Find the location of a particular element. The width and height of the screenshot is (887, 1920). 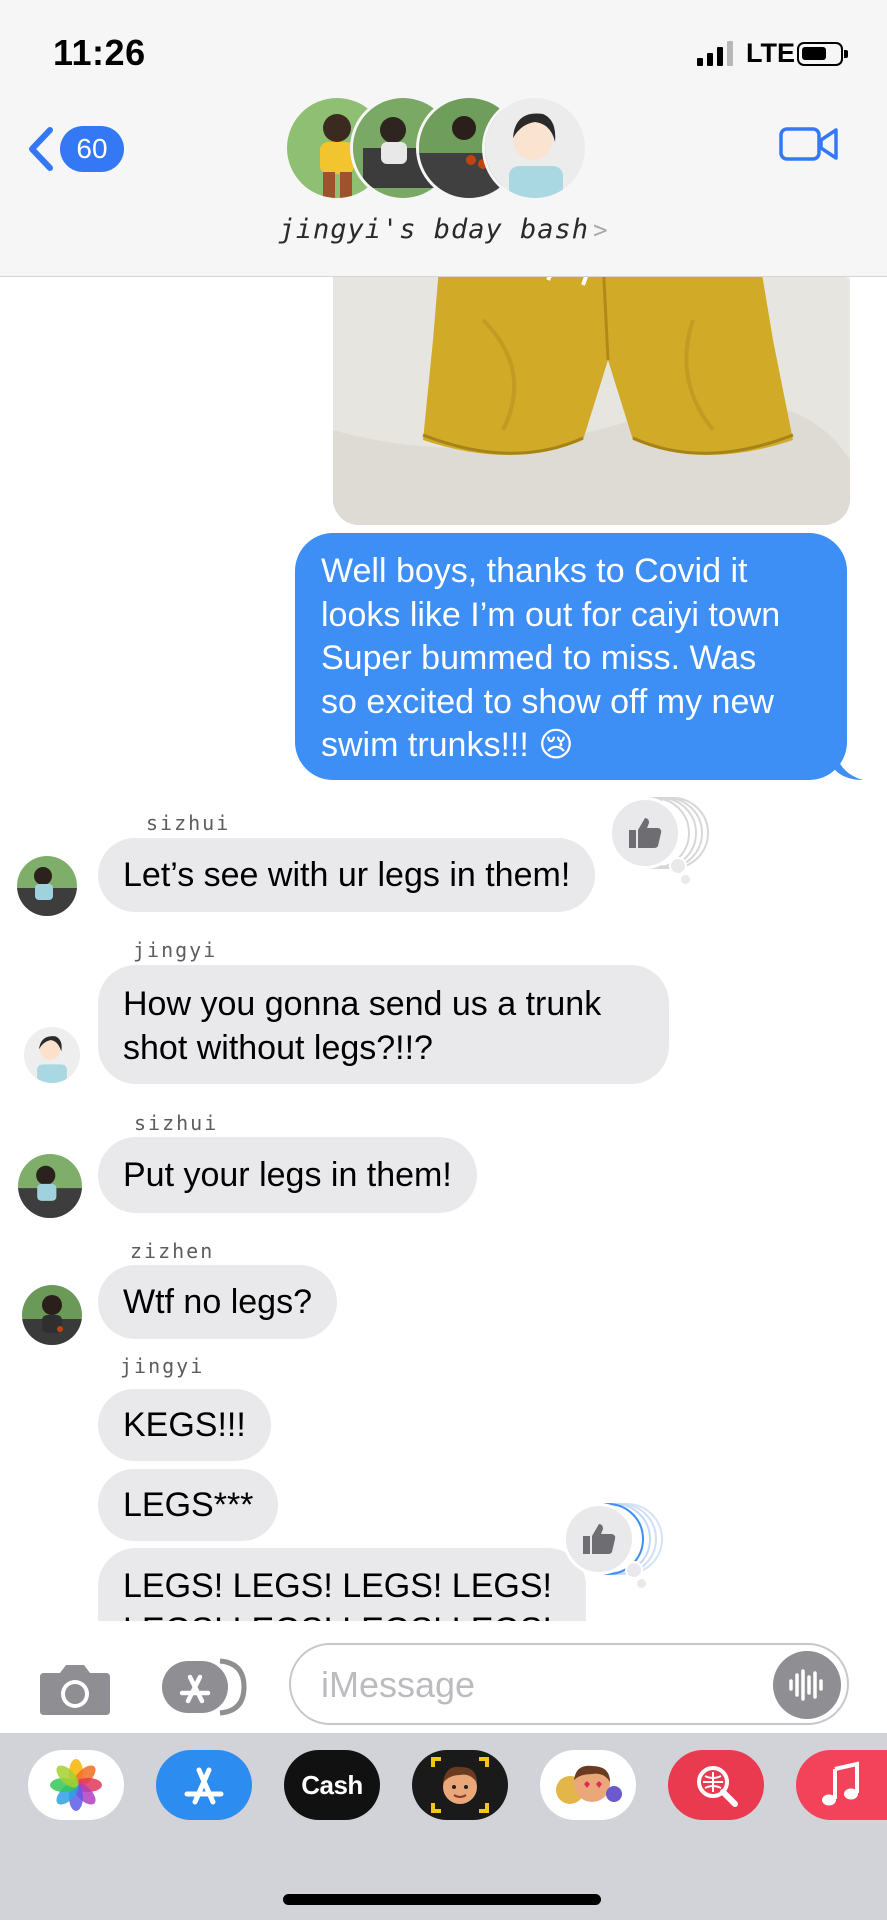

group-name-button: jingyi's bday bash > is located at coordinates (443, 229).